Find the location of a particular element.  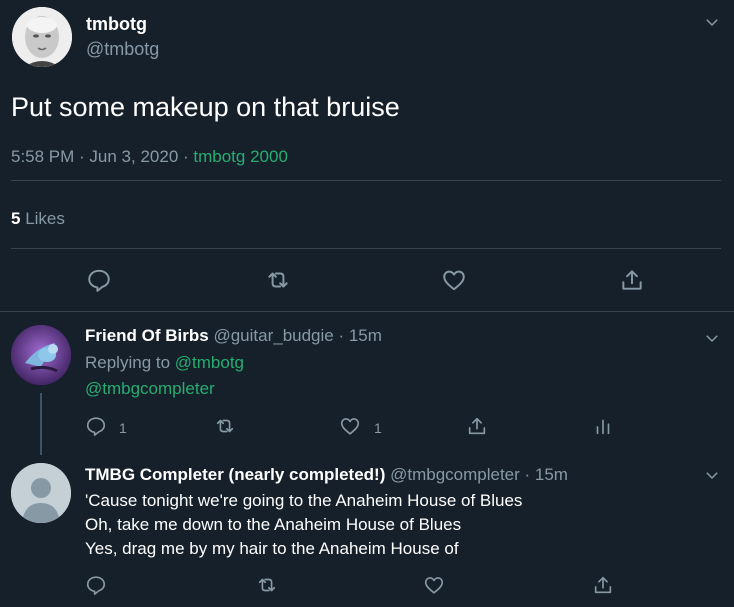

reply-1-replying-to: Replying to @tmbotg is located at coordinates (164, 363).